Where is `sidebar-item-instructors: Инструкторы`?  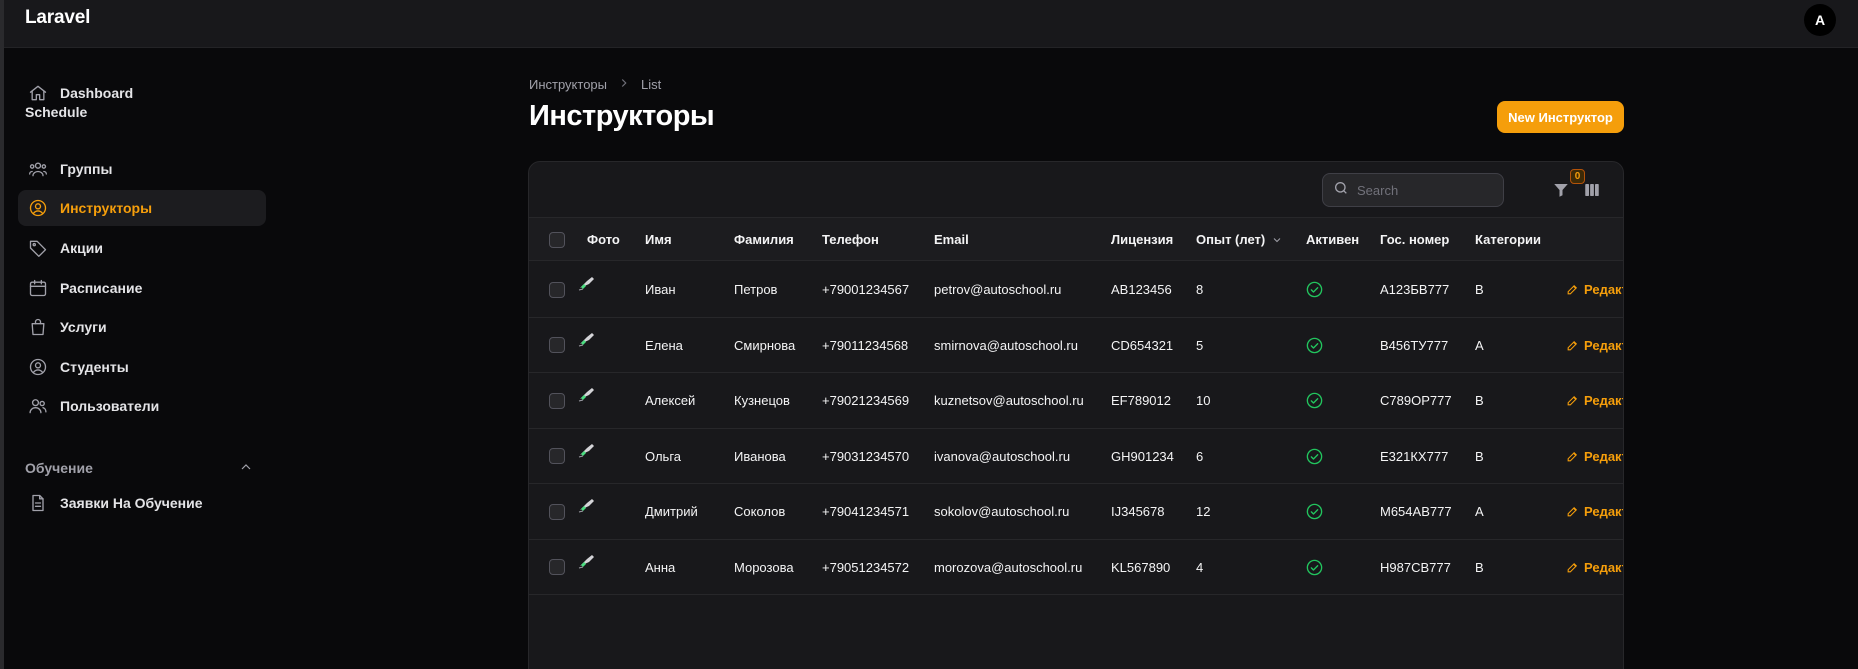
sidebar-item-instructors: Инструкторы is located at coordinates (142, 208).